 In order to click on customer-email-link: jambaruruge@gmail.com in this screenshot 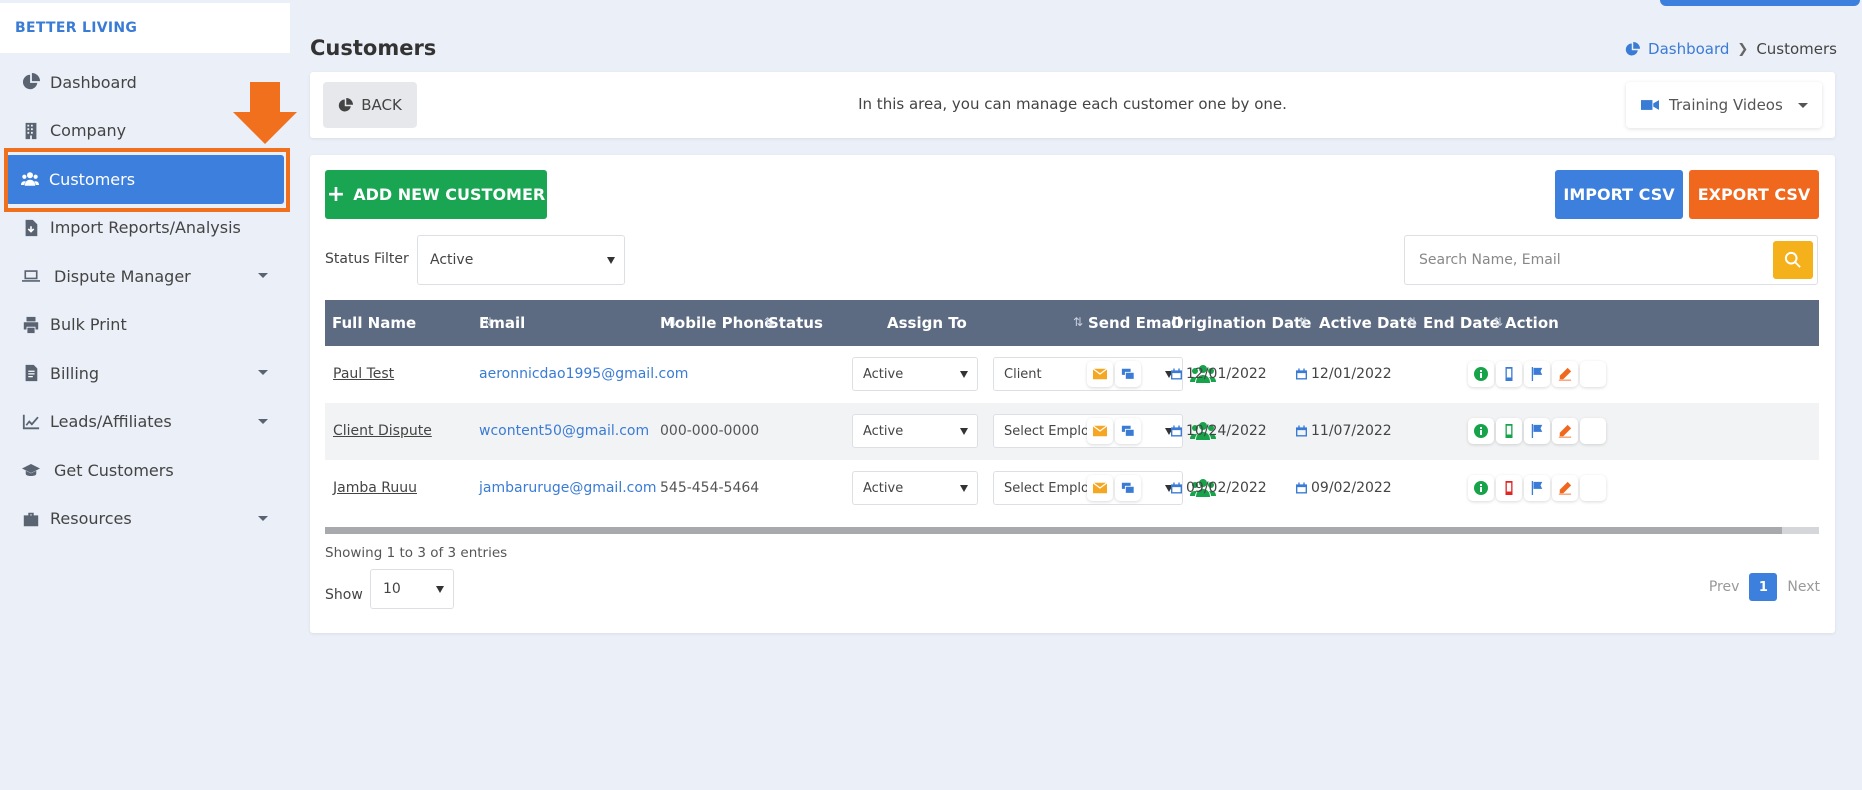, I will do `click(568, 488)`.